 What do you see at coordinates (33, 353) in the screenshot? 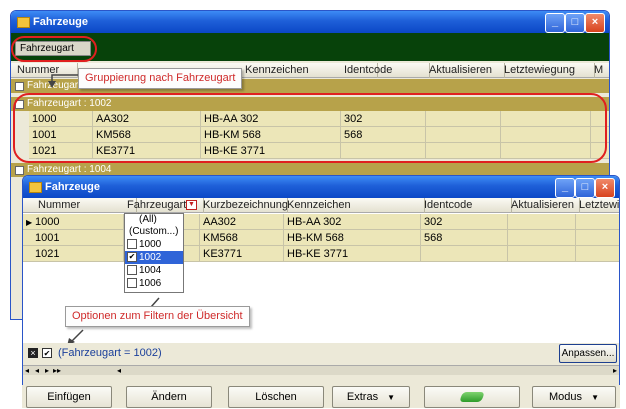
I see `clear-filter-icon: ×` at bounding box center [33, 353].